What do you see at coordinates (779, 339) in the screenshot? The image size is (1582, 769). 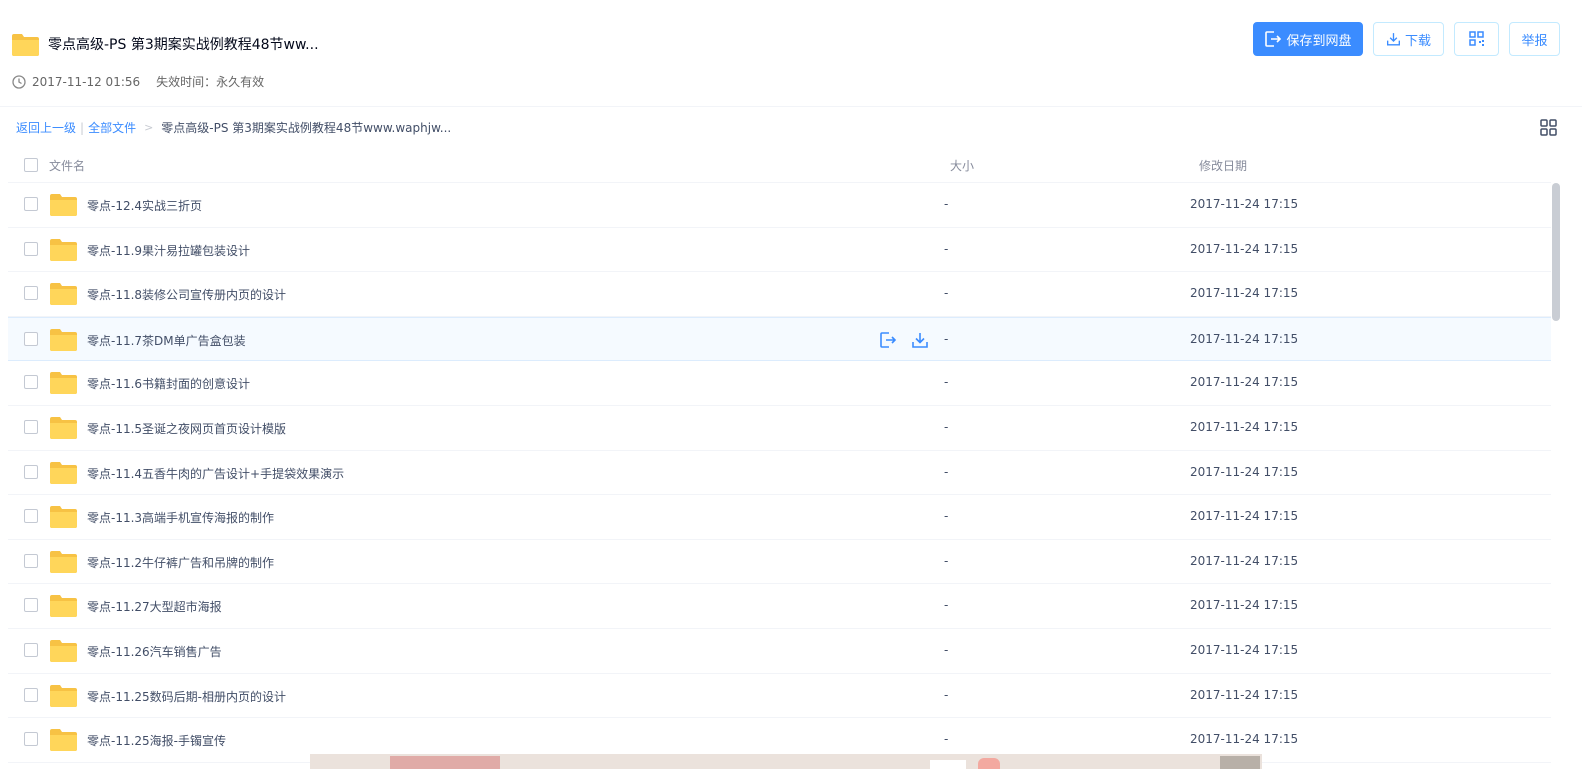 I see `file-row: 零点-11.7茶DM单广告盒包装 - 2017-11-24 17:15` at bounding box center [779, 339].